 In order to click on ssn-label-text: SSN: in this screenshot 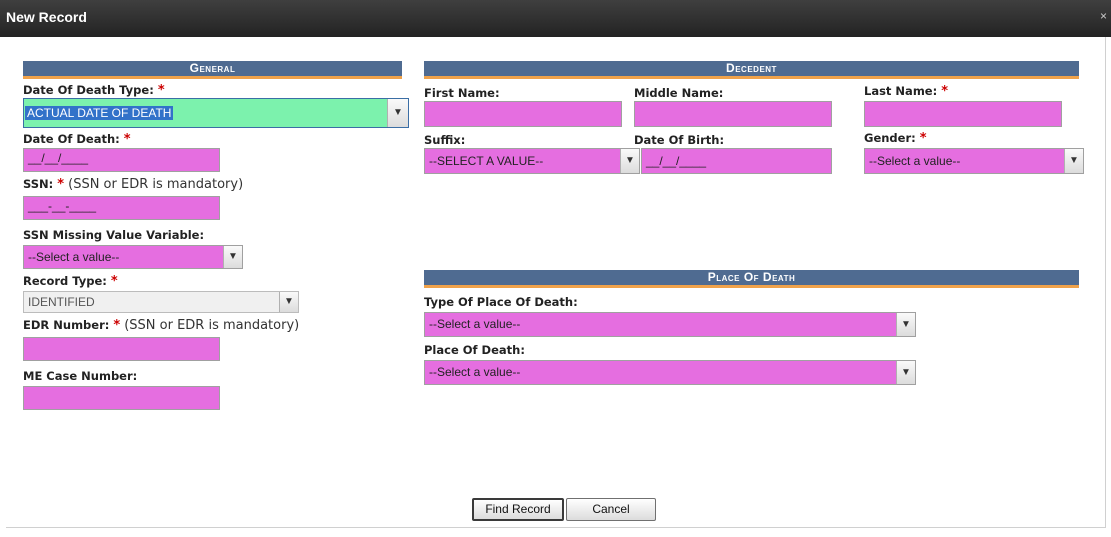, I will do `click(38, 184)`.